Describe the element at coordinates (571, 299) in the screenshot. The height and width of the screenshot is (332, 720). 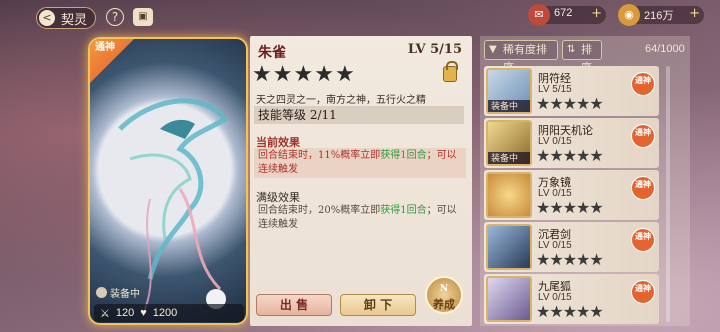
I see `list-item: 九尾狐 LV 0/15 ★★★★★ 通神` at that location.